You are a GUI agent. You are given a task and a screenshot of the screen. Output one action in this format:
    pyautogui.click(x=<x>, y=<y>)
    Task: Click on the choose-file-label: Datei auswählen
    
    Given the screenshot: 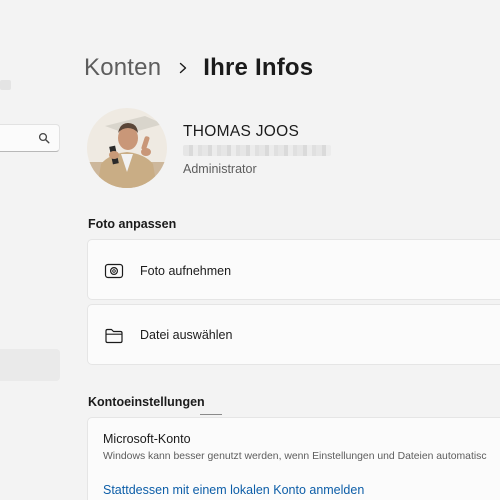 What is the action you would take?
    pyautogui.click(x=186, y=335)
    